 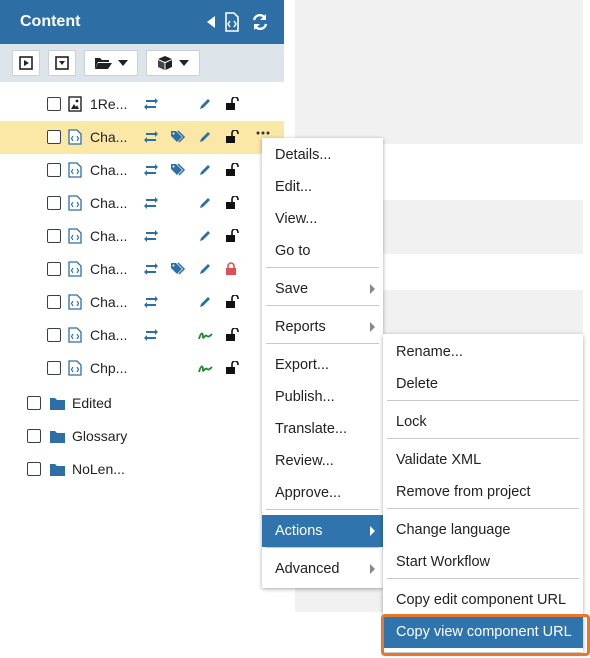 What do you see at coordinates (142, 403) in the screenshot?
I see `folder-row: Edited` at bounding box center [142, 403].